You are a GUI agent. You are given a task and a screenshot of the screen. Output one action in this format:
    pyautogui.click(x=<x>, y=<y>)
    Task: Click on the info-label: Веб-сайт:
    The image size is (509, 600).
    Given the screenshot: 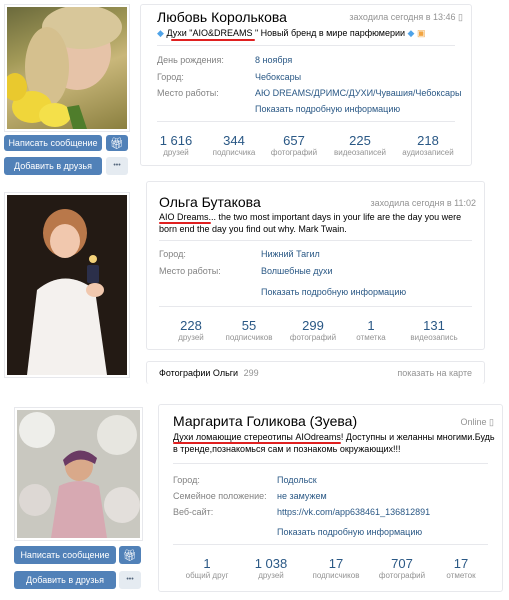 What is the action you would take?
    pyautogui.click(x=193, y=512)
    